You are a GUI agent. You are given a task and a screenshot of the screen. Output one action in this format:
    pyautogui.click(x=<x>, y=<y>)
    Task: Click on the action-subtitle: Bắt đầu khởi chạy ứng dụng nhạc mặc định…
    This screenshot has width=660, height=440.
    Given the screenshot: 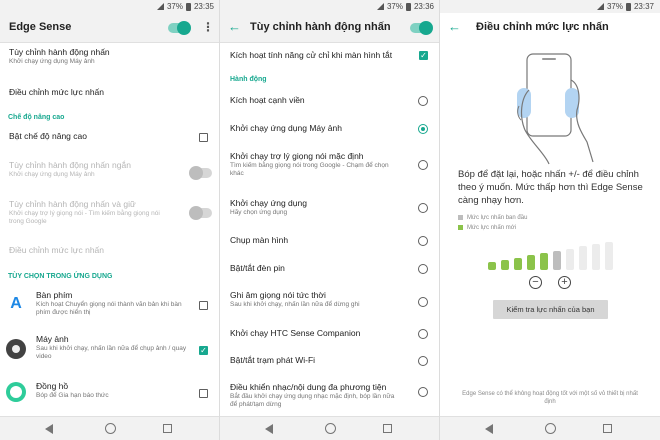 What is the action you would take?
    pyautogui.click(x=312, y=400)
    